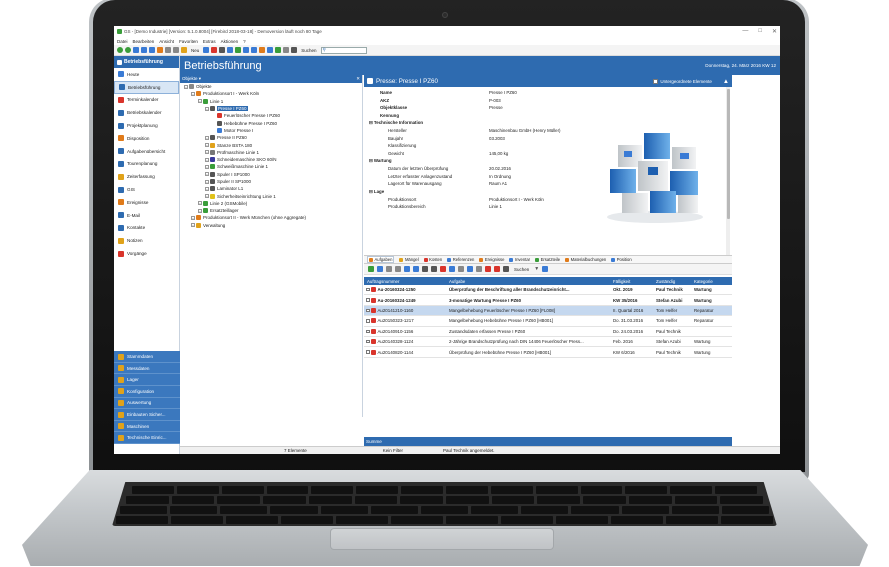 This screenshot has width=889, height=567. Describe the element at coordinates (530, 281) in the screenshot. I see `grid-column-header: Aufgabe` at that location.